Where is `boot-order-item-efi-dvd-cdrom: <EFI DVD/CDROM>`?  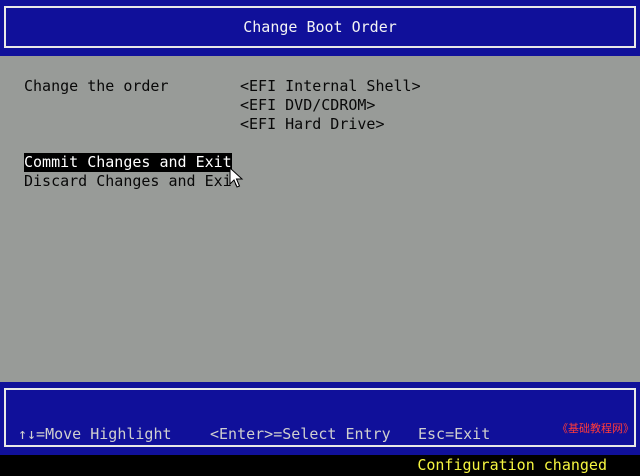 boot-order-item-efi-dvd-cdrom: <EFI DVD/CDROM> is located at coordinates (330, 105).